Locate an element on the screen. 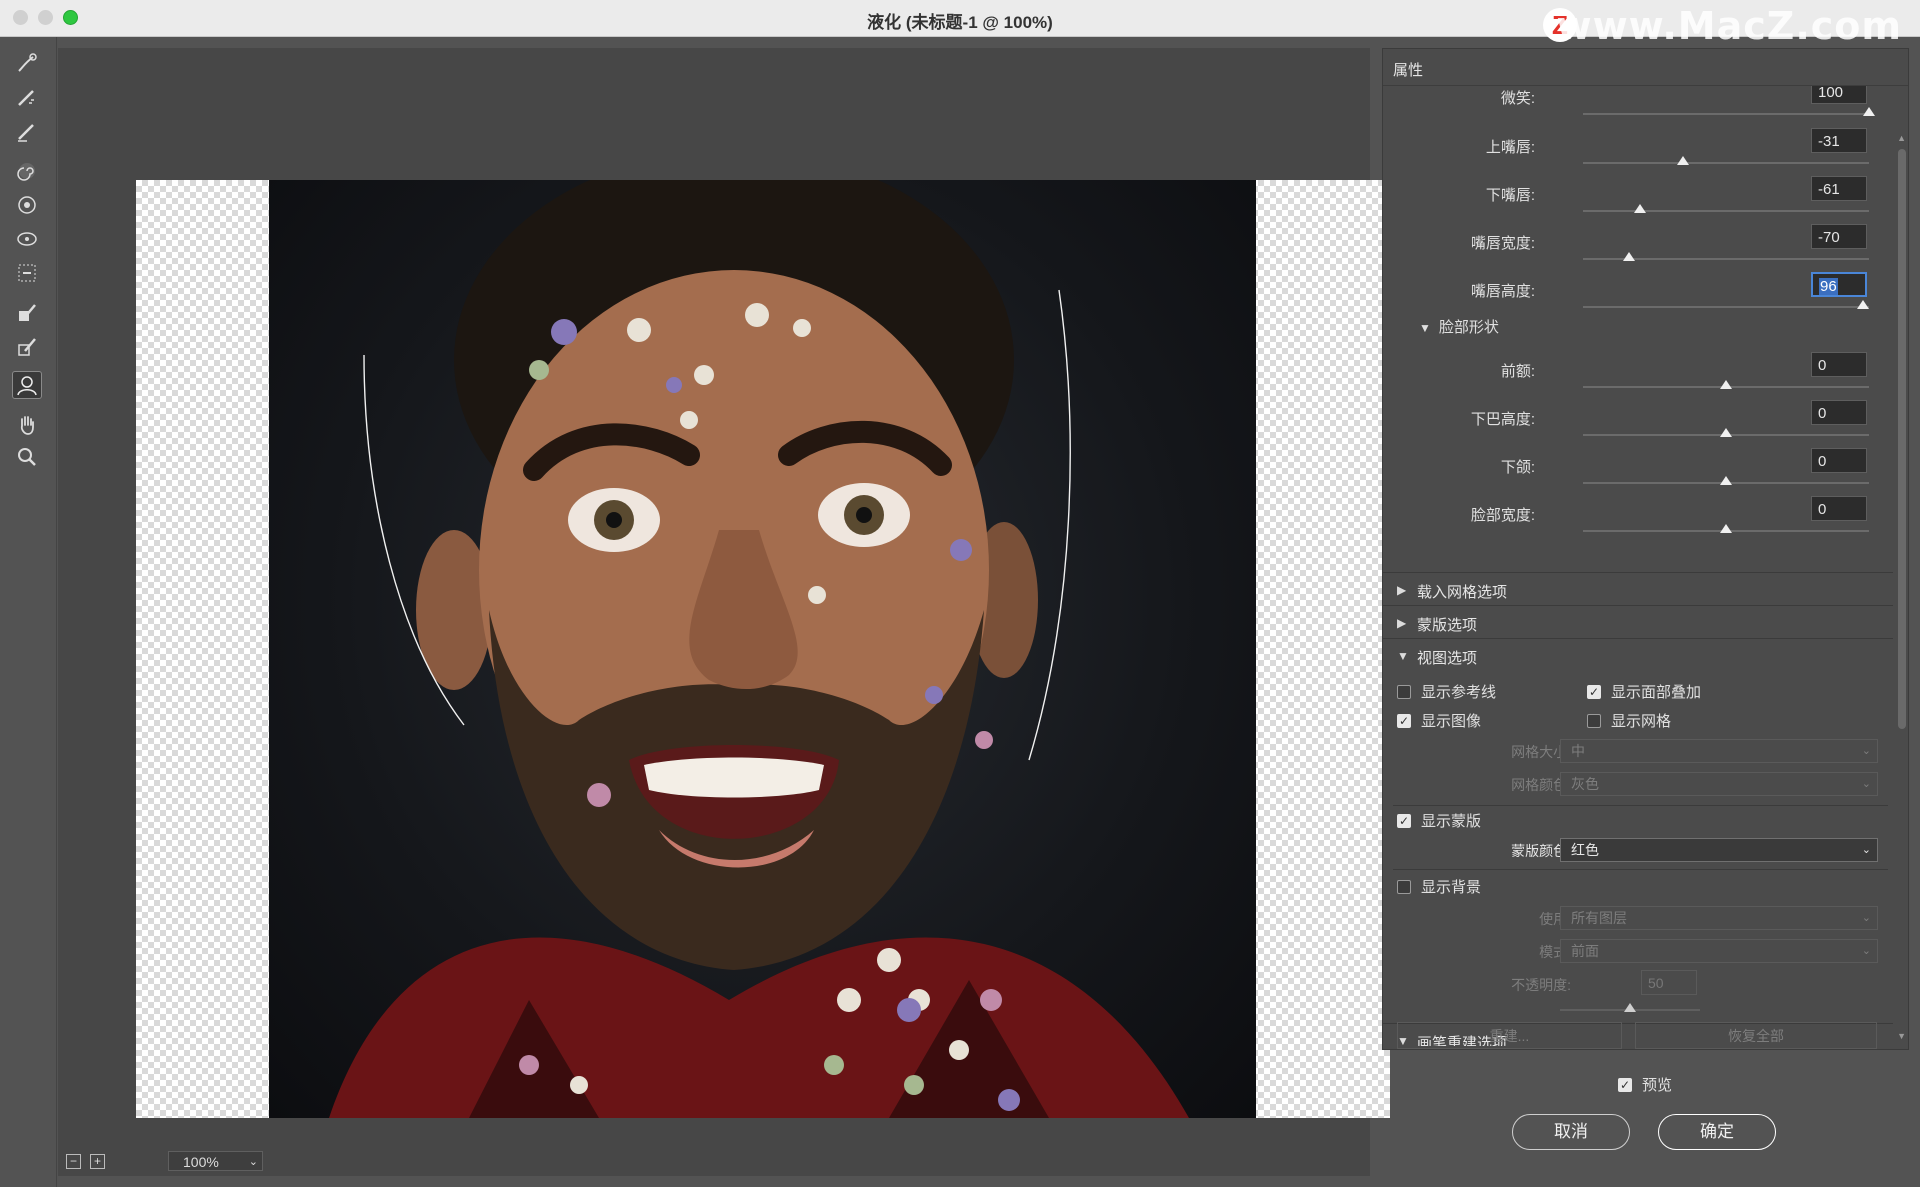 The width and height of the screenshot is (1920, 1187). preview-checkbox: ✓ 预览 is located at coordinates (1645, 1084).